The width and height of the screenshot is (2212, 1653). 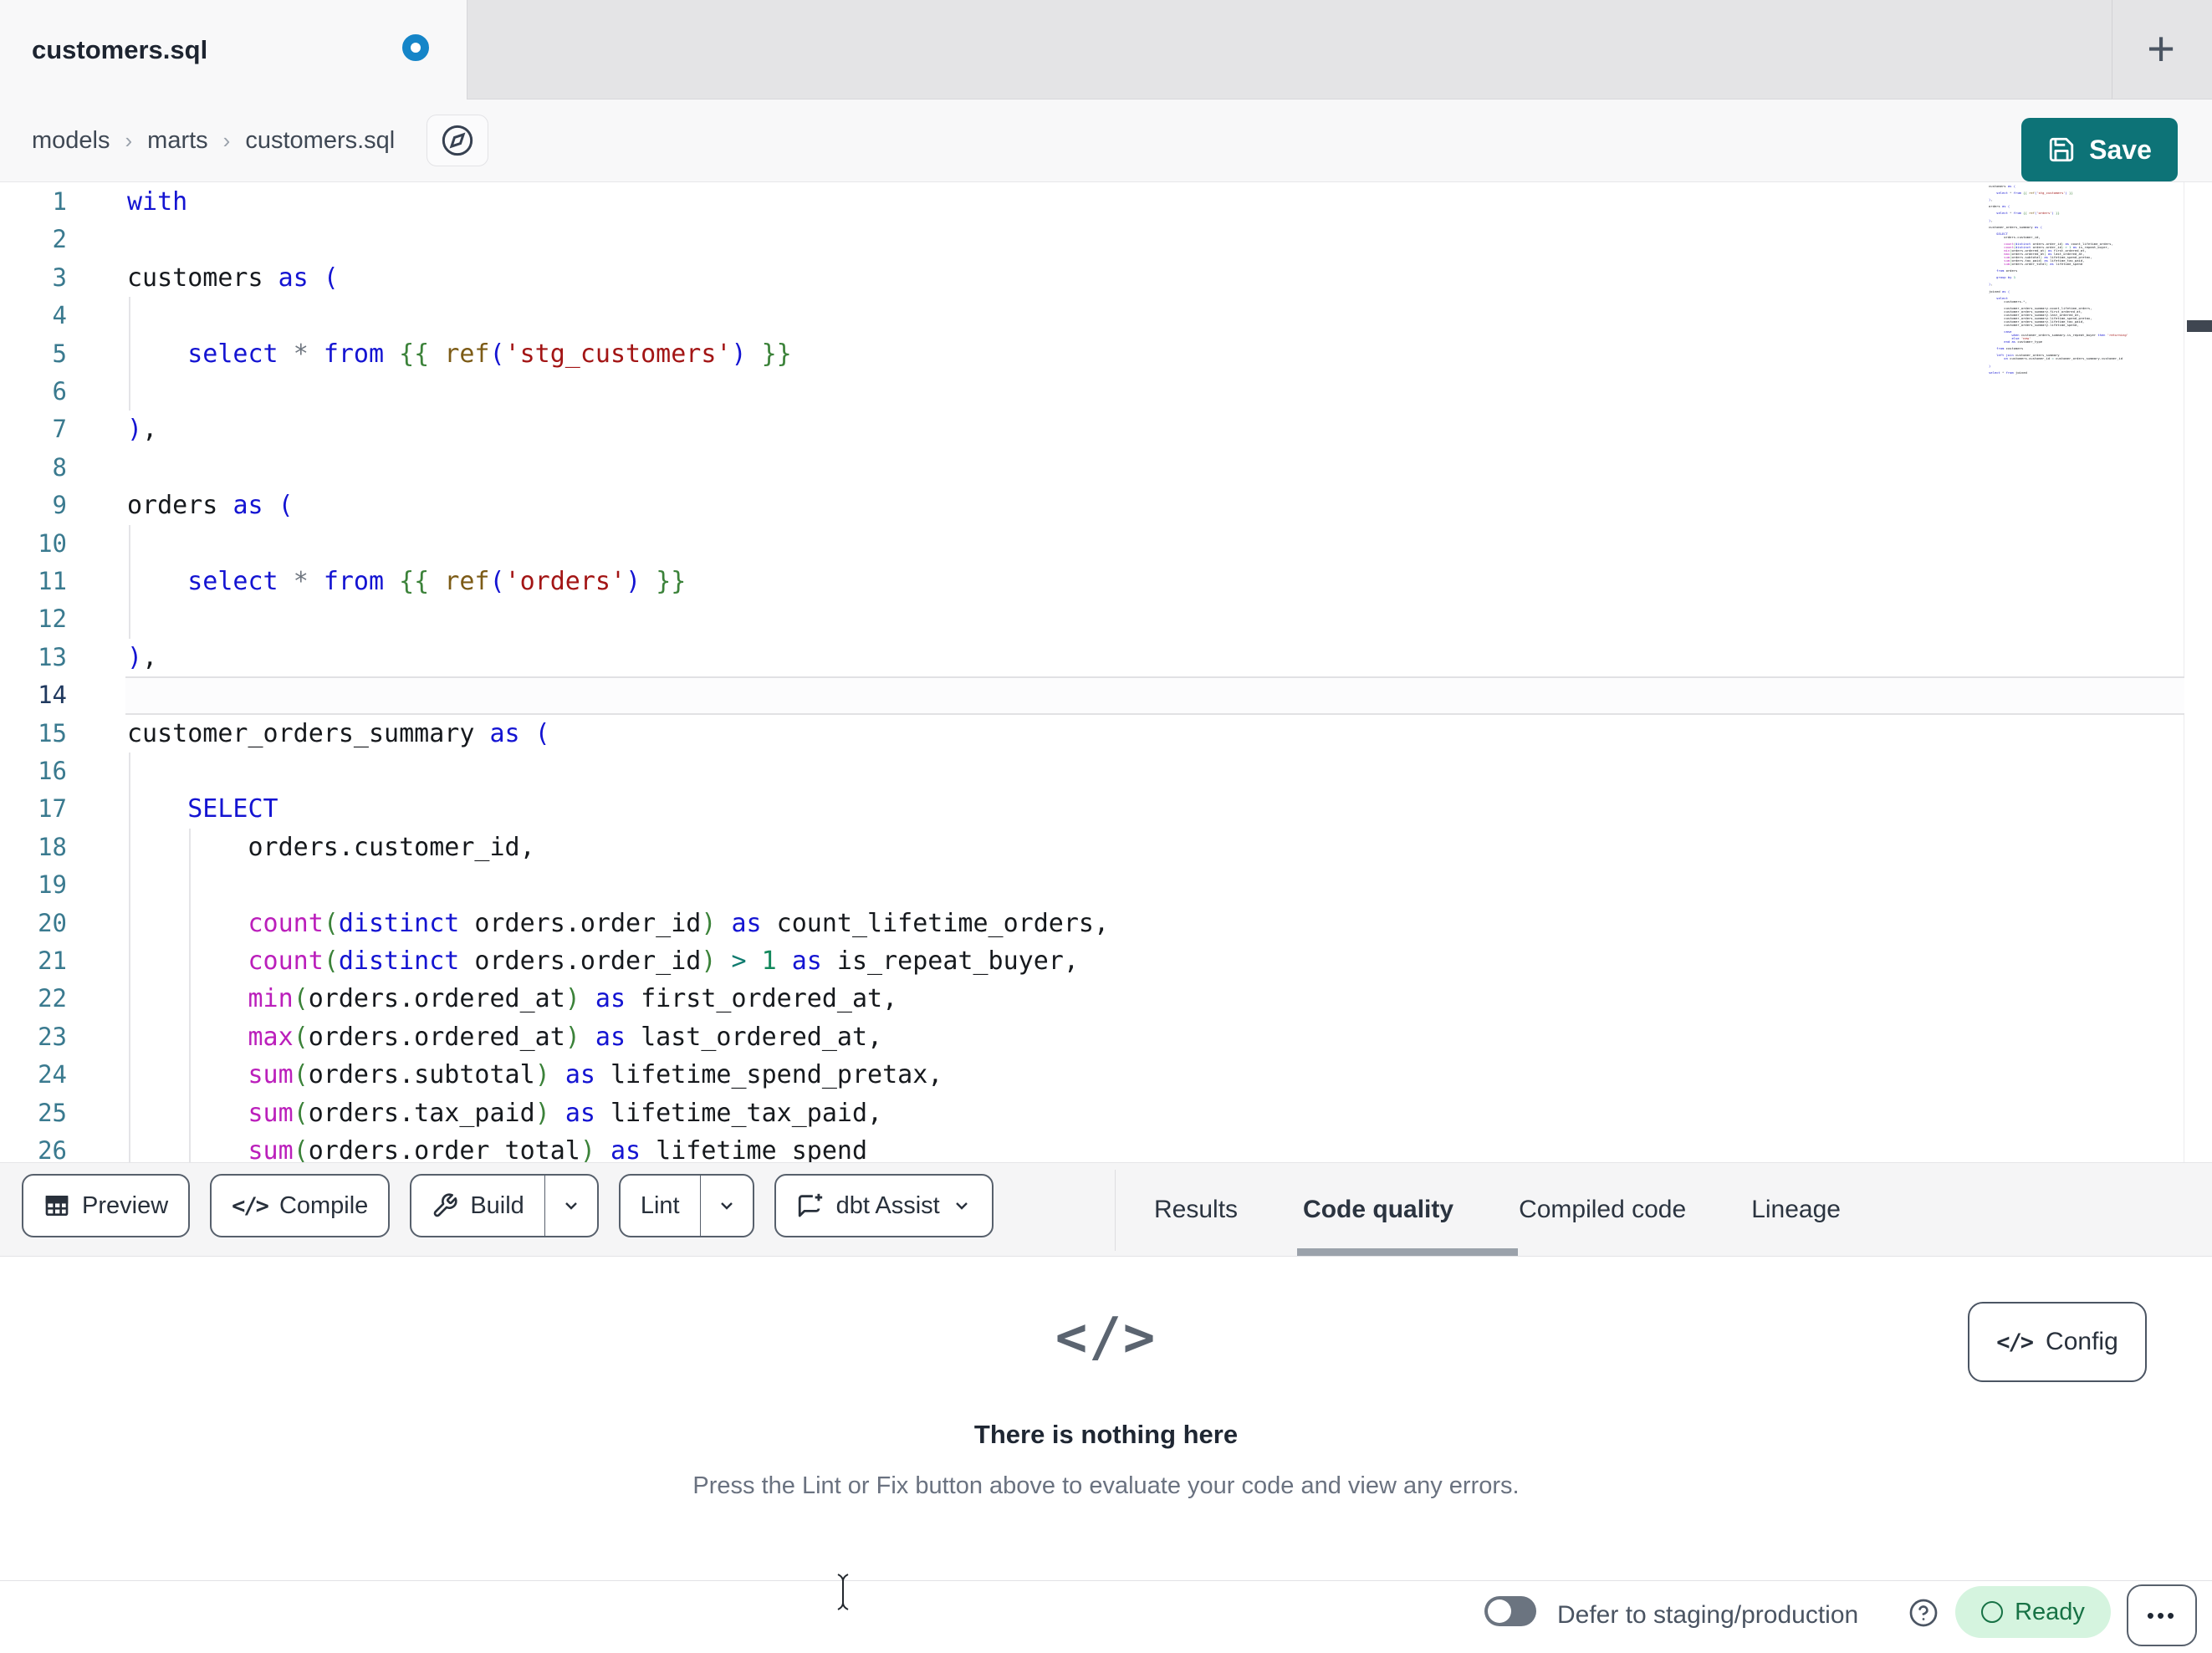 I want to click on line-number: 7, so click(x=33, y=429).